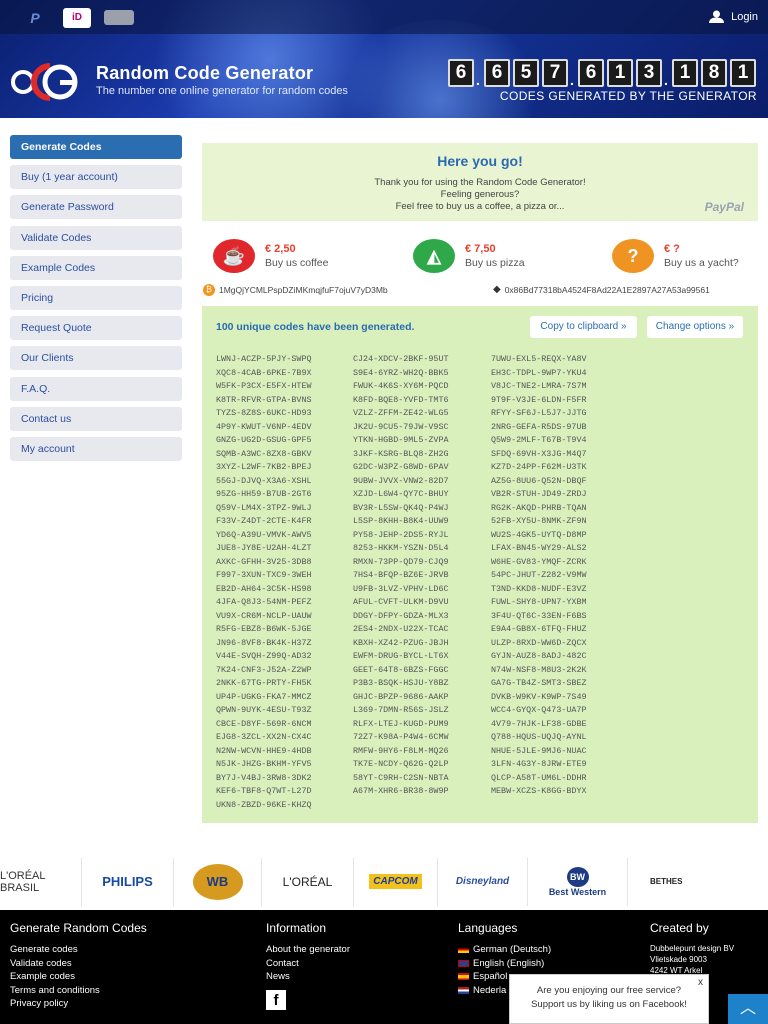 Image resolution: width=768 pixels, height=1024 pixels. What do you see at coordinates (539, 480) in the screenshot?
I see `generated-code: AZ5G-8UU6-Q52N-DBQF` at bounding box center [539, 480].